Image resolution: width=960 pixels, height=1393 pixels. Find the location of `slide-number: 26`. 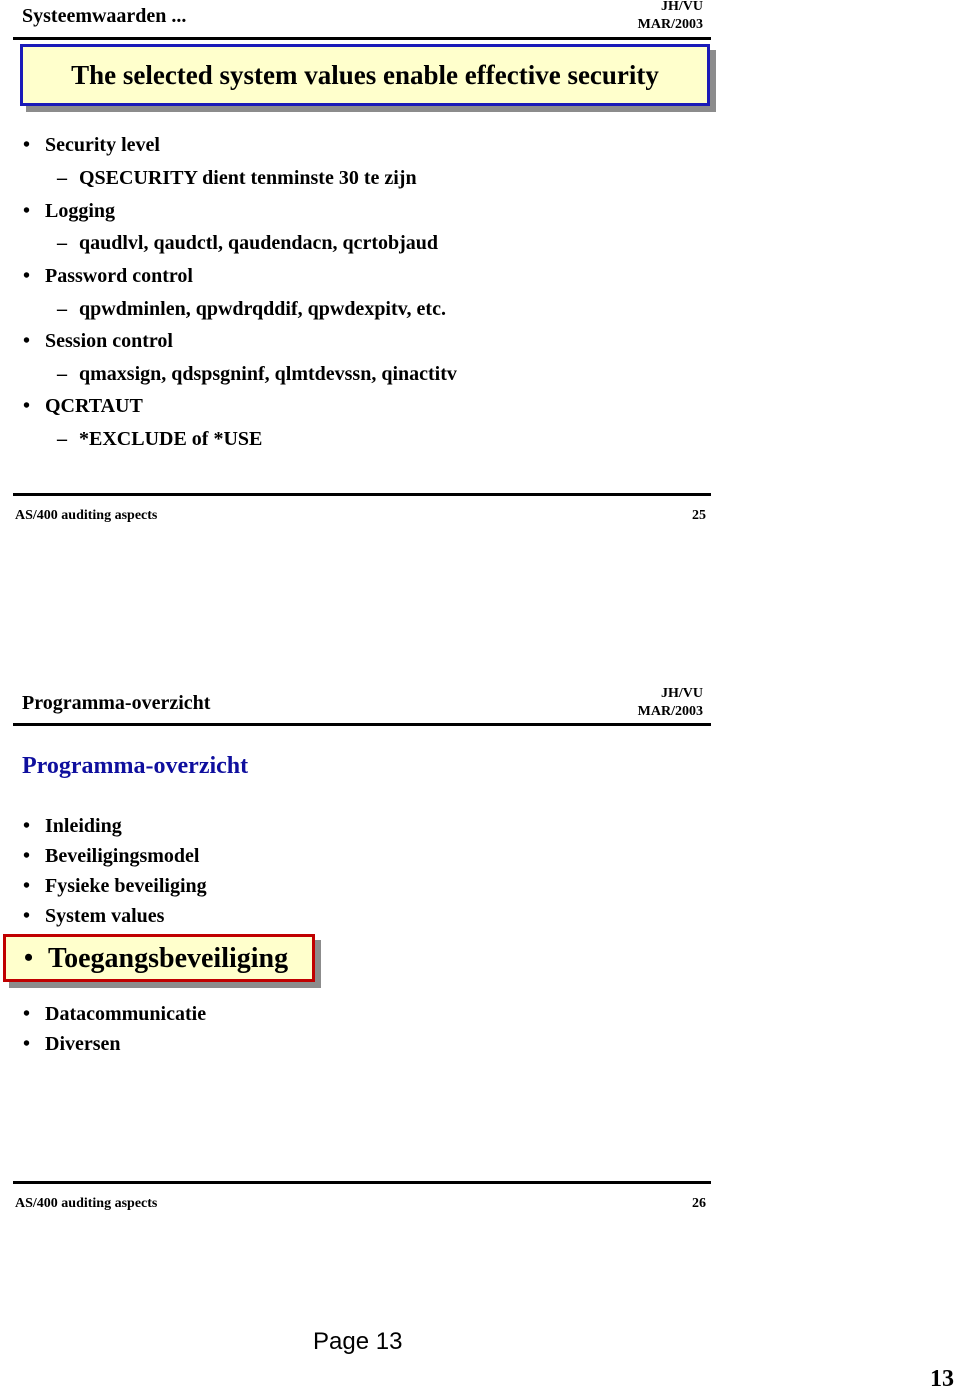

slide-number: 26 is located at coordinates (699, 1203).